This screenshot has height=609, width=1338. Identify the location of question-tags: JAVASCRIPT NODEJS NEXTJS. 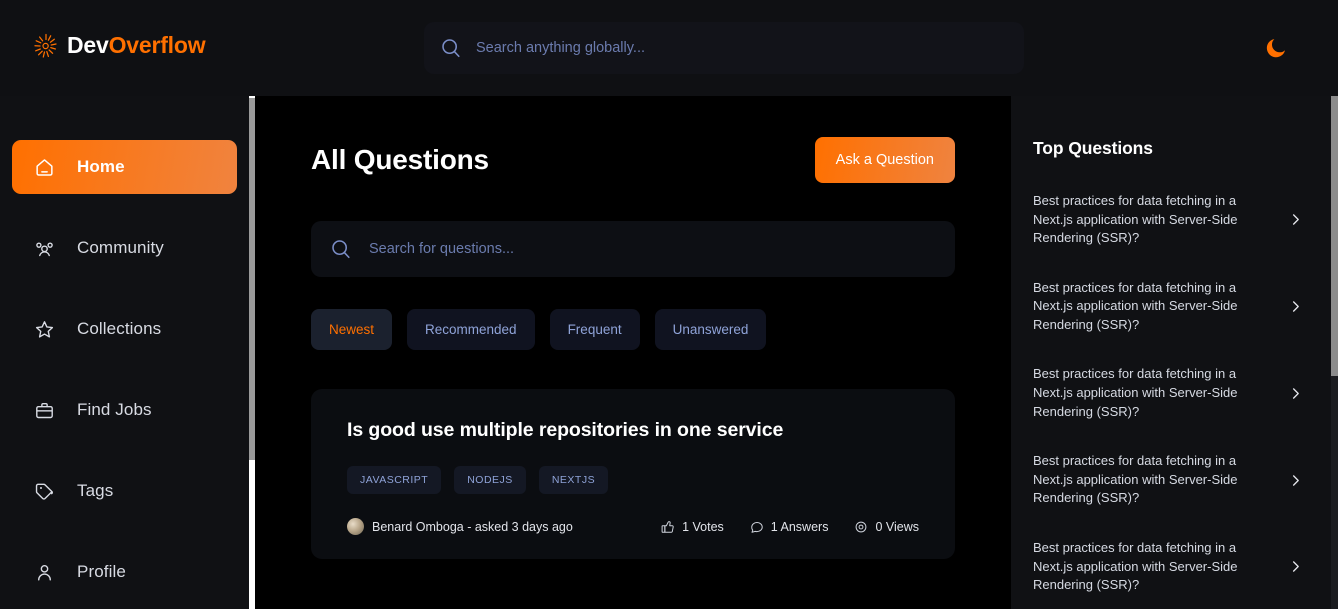
(633, 480).